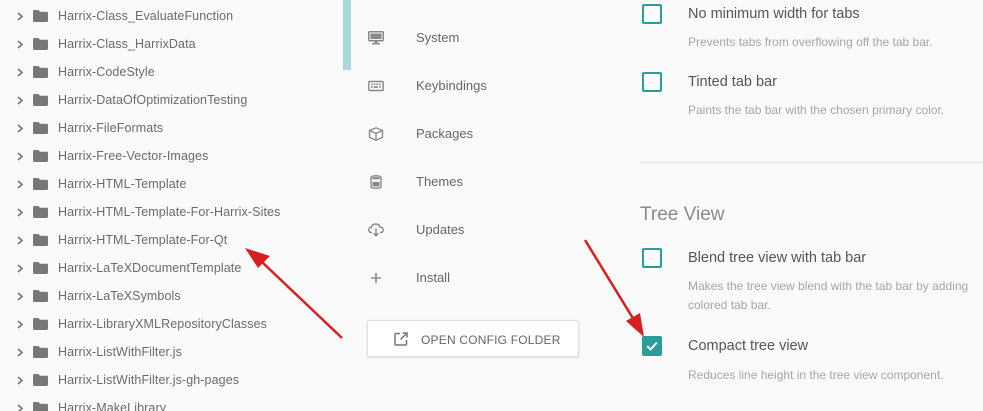 Image resolution: width=983 pixels, height=411 pixels. What do you see at coordinates (127, 44) in the screenshot?
I see `tree-item-label: Harrix-Class_HarrixData` at bounding box center [127, 44].